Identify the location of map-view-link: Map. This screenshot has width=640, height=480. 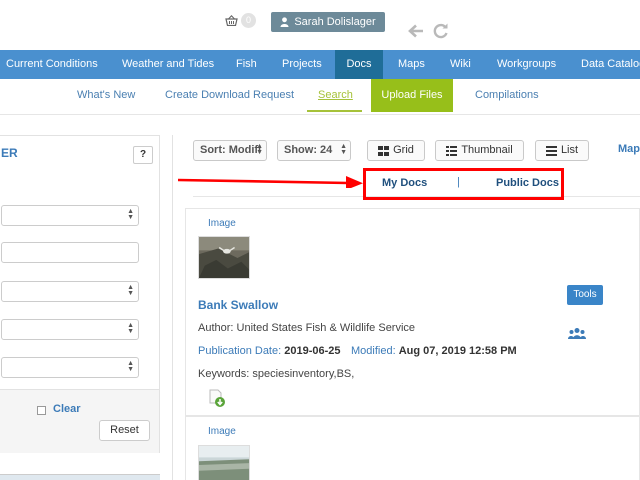
(629, 149).